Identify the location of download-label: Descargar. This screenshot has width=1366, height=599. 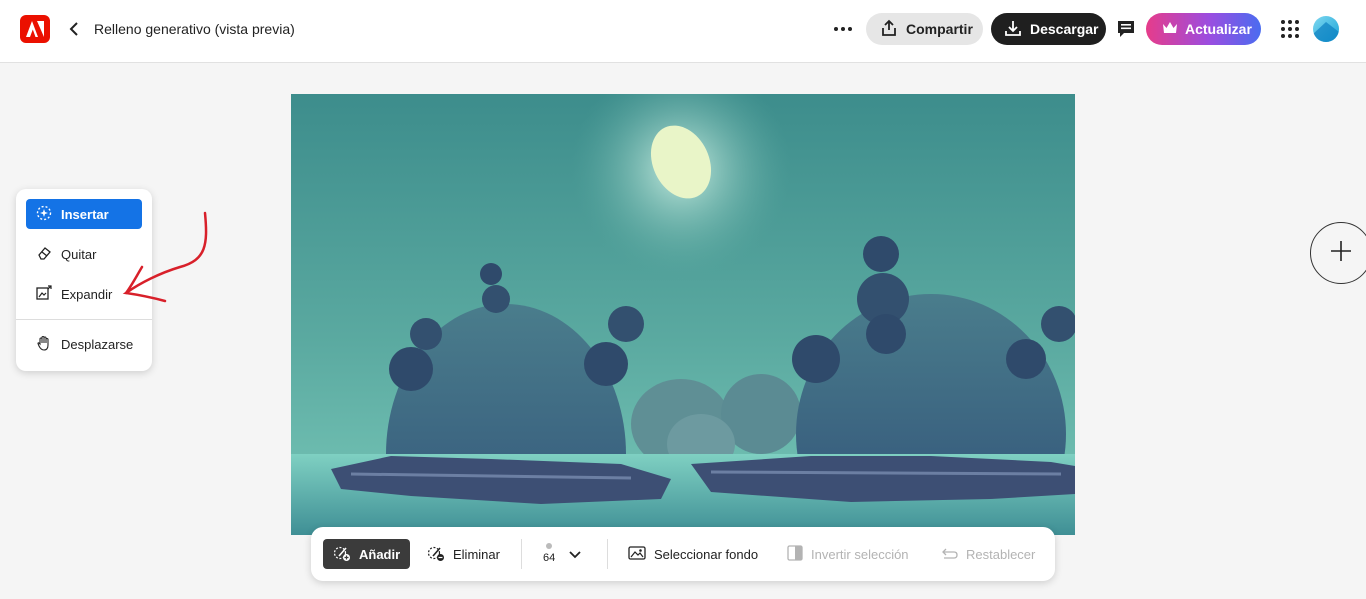
(1064, 29).